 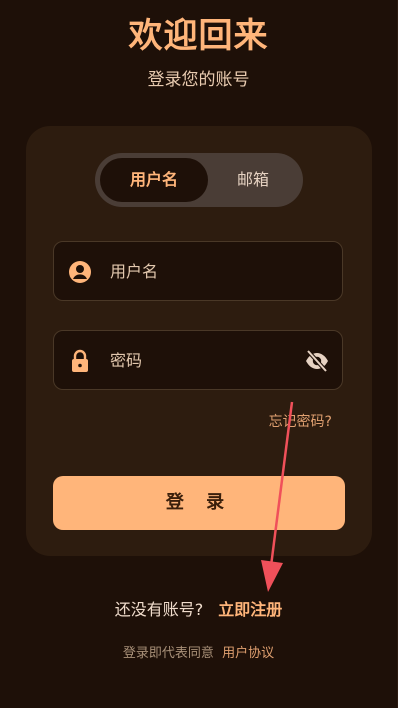 What do you see at coordinates (253, 180) in the screenshot?
I see `tab-email: 邮箱` at bounding box center [253, 180].